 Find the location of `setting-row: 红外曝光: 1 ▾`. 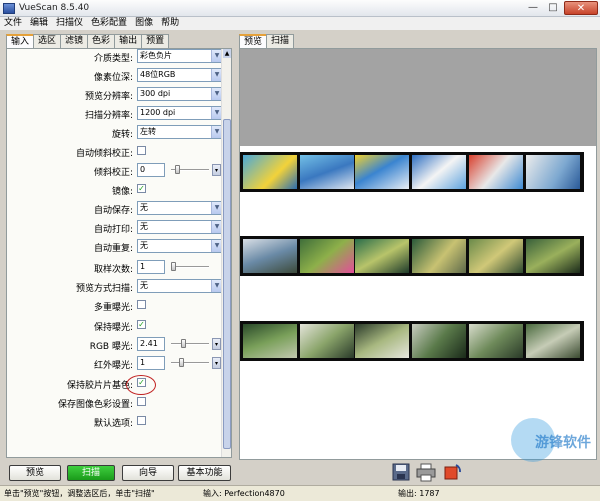

setting-row: 红外曝光: 1 ▾ is located at coordinates (114, 363).